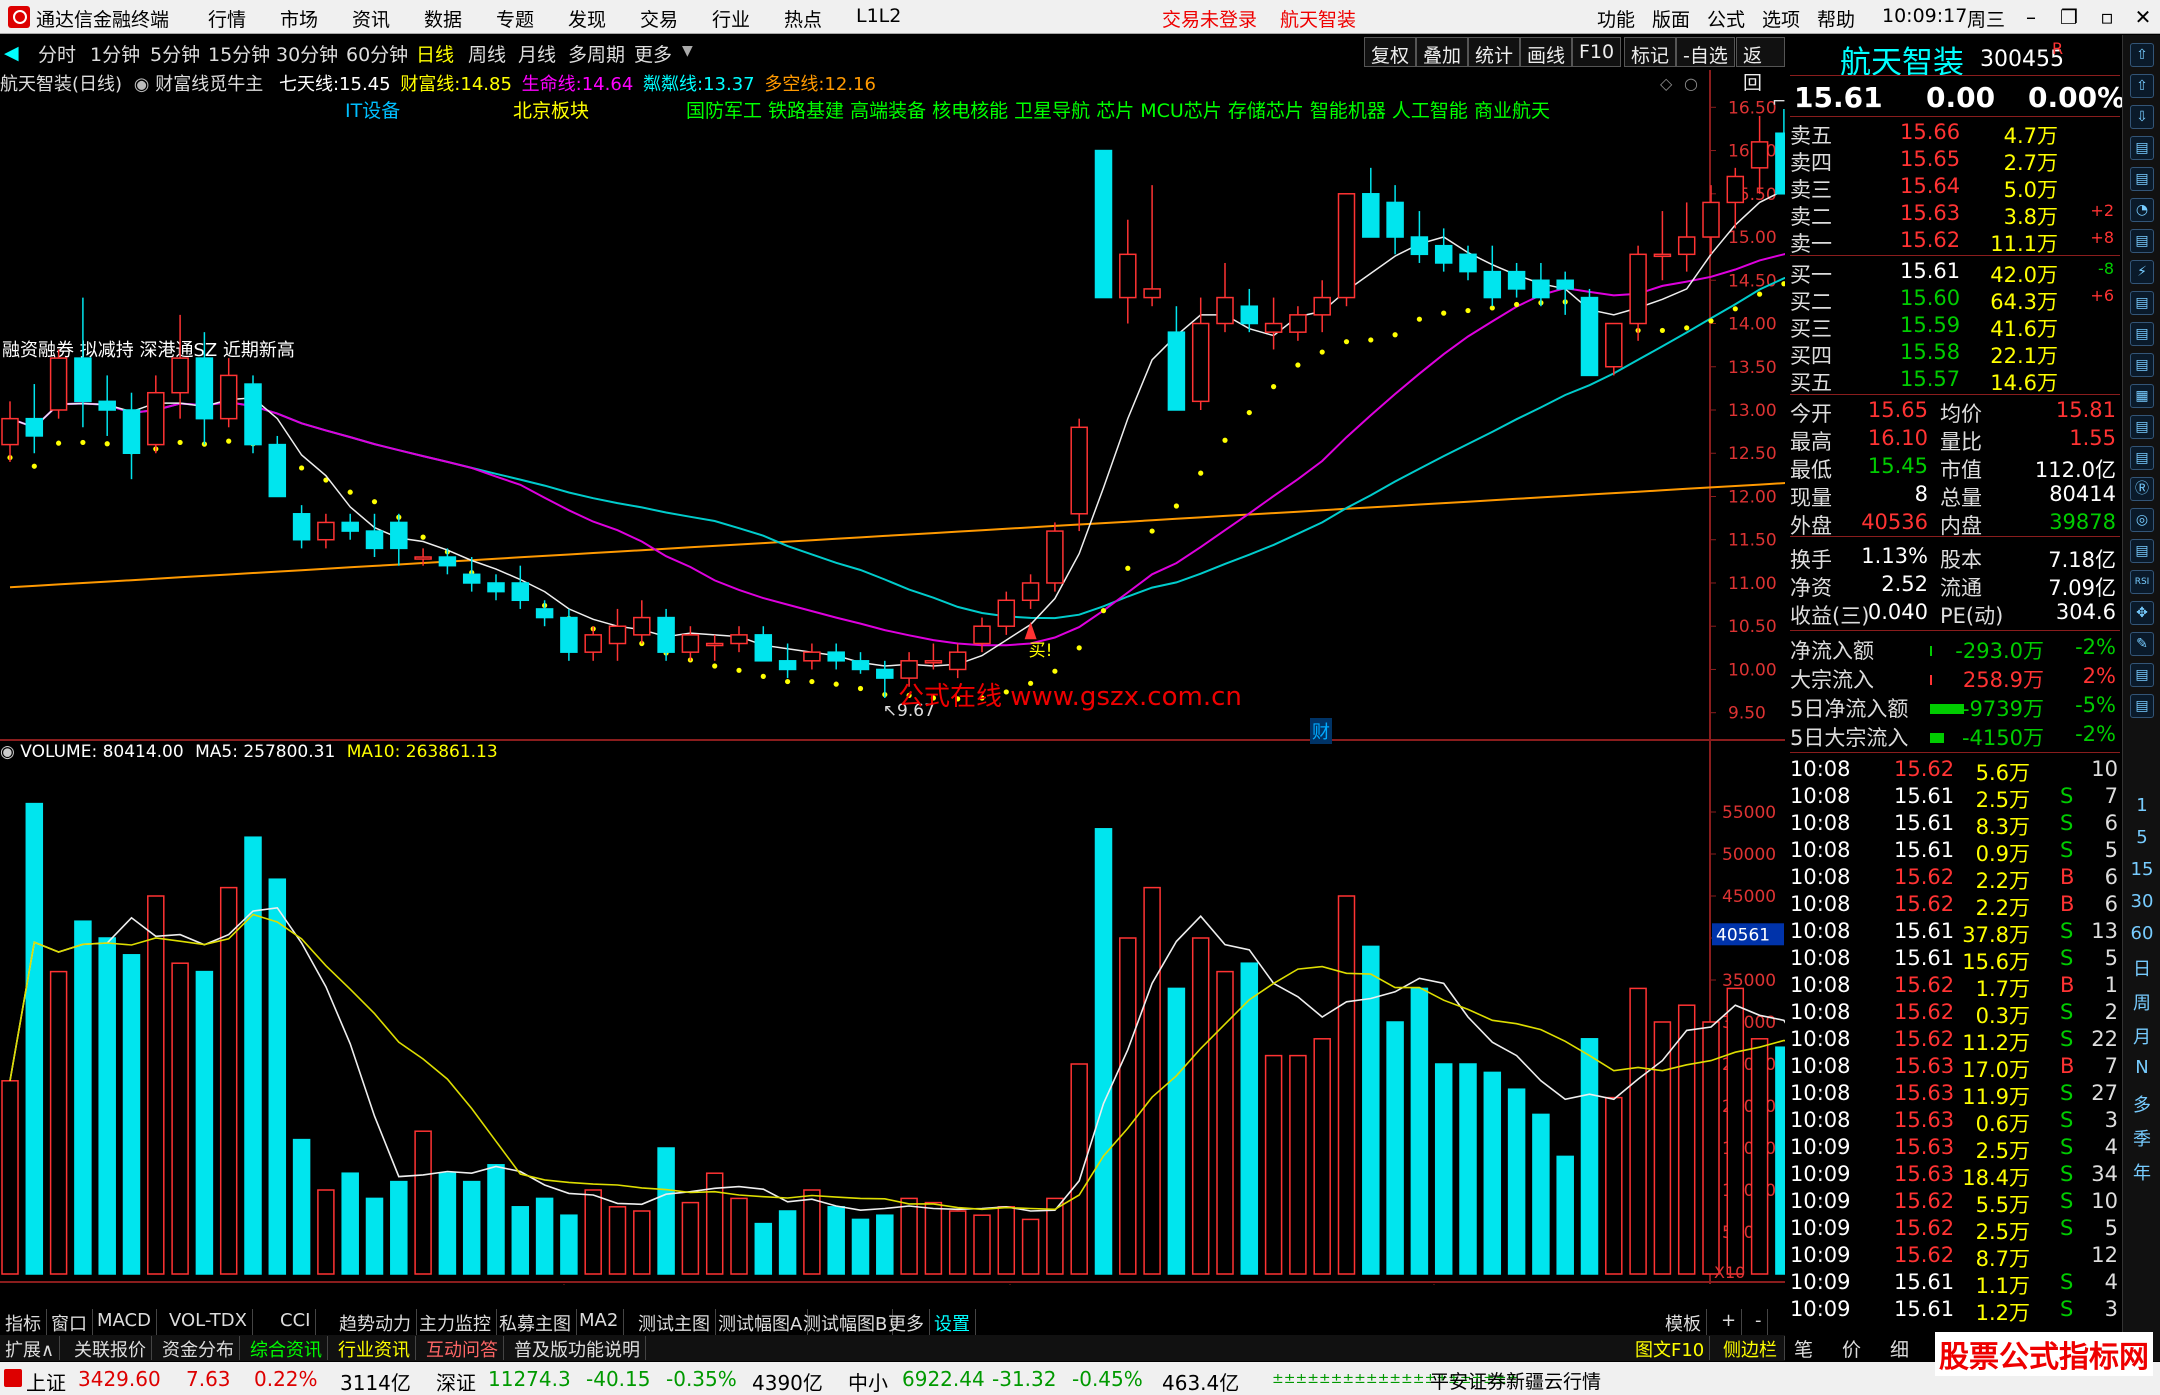 This screenshot has height=1395, width=2160. Describe the element at coordinates (587, 18) in the screenshot. I see `menu-item: 发现` at that location.